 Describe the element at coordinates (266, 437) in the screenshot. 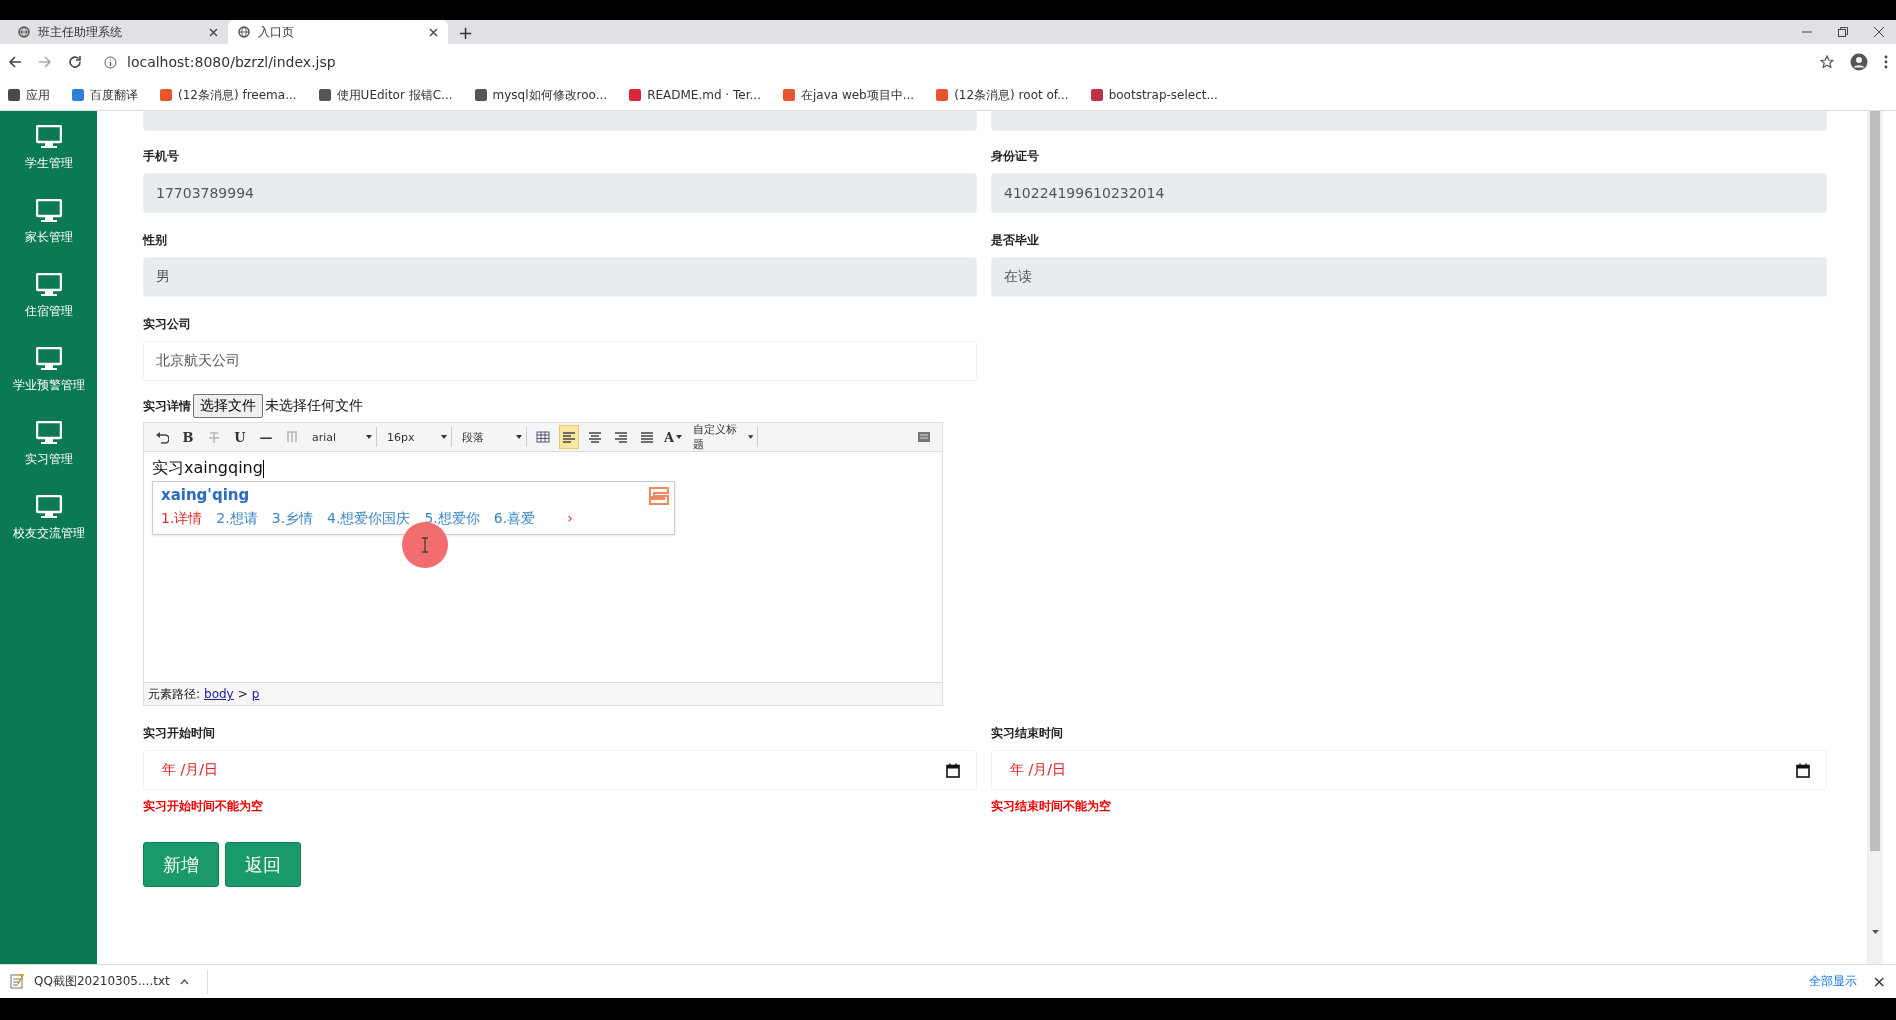

I see `text-format-tool: —` at that location.